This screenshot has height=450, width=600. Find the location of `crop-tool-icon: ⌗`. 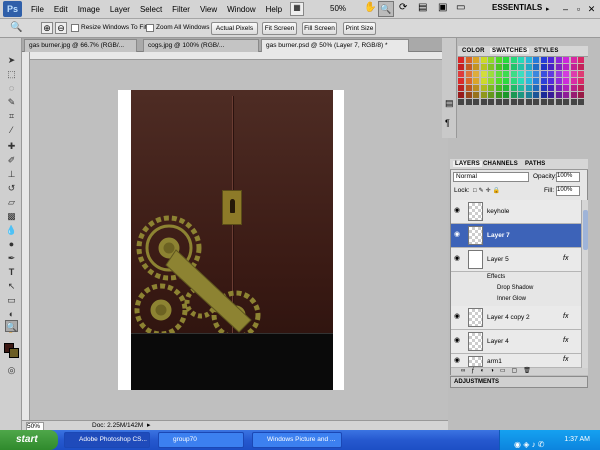

crop-tool-icon: ⌗ is located at coordinates (11, 116).